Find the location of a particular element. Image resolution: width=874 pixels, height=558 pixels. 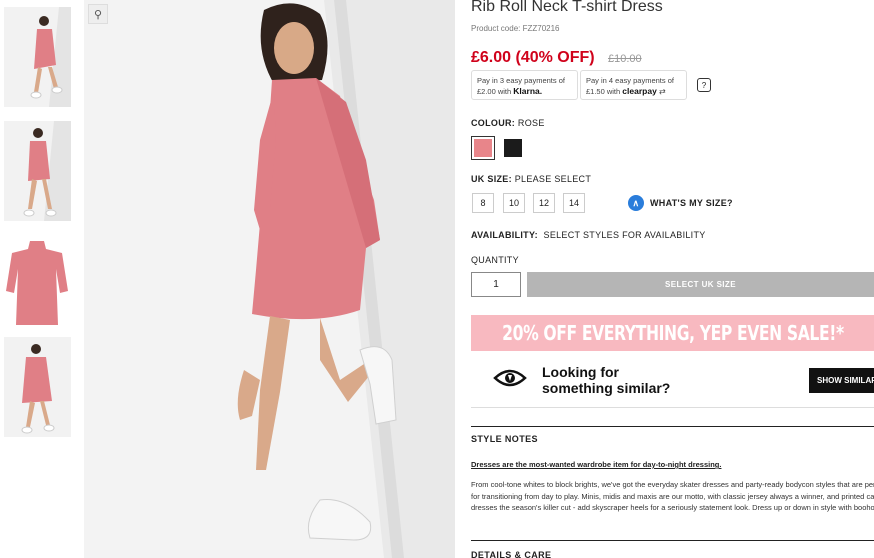

size-label-key: UK SIZE: is located at coordinates (491, 179).